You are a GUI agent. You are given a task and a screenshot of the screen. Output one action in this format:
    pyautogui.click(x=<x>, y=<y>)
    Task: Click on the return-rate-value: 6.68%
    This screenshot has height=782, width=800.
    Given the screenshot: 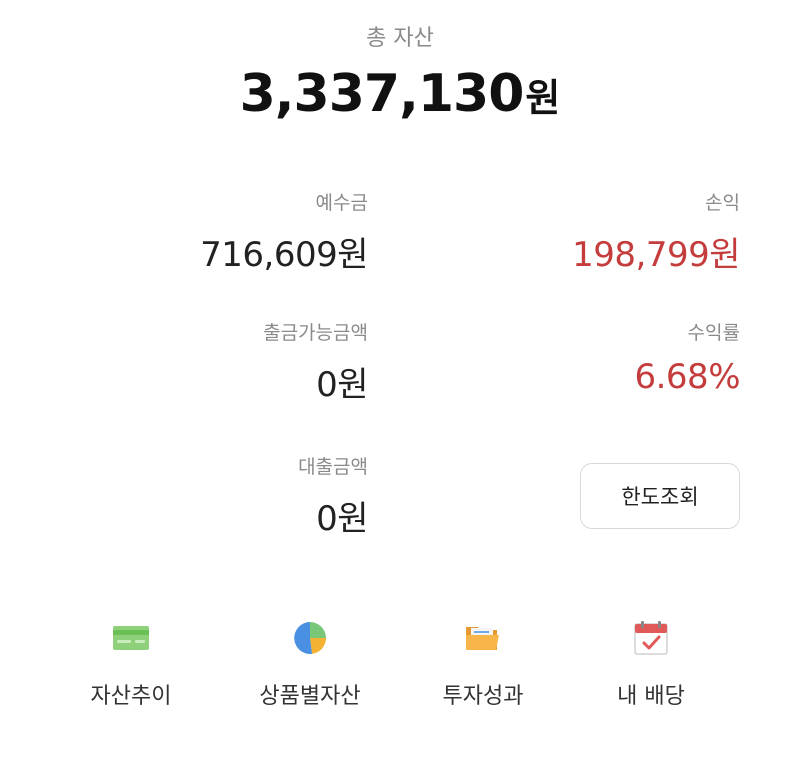 What is the action you would take?
    pyautogui.click(x=687, y=377)
    